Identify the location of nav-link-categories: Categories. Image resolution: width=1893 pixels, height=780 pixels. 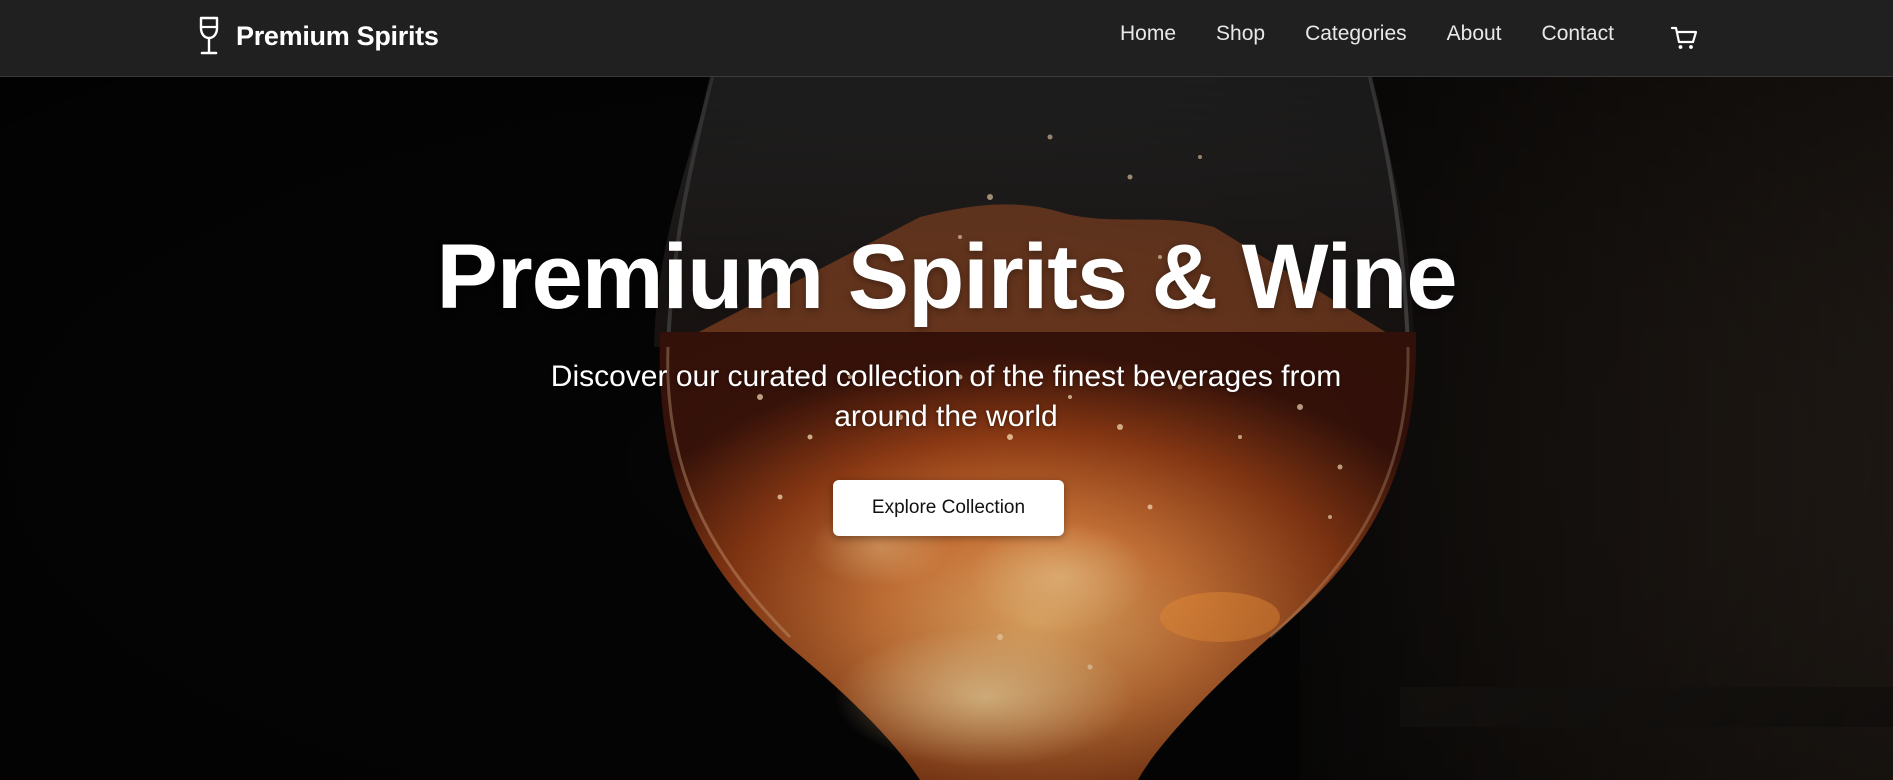
(1356, 34).